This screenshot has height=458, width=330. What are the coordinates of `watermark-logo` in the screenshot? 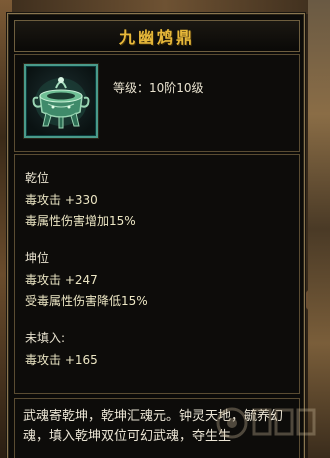 It's located at (266, 423).